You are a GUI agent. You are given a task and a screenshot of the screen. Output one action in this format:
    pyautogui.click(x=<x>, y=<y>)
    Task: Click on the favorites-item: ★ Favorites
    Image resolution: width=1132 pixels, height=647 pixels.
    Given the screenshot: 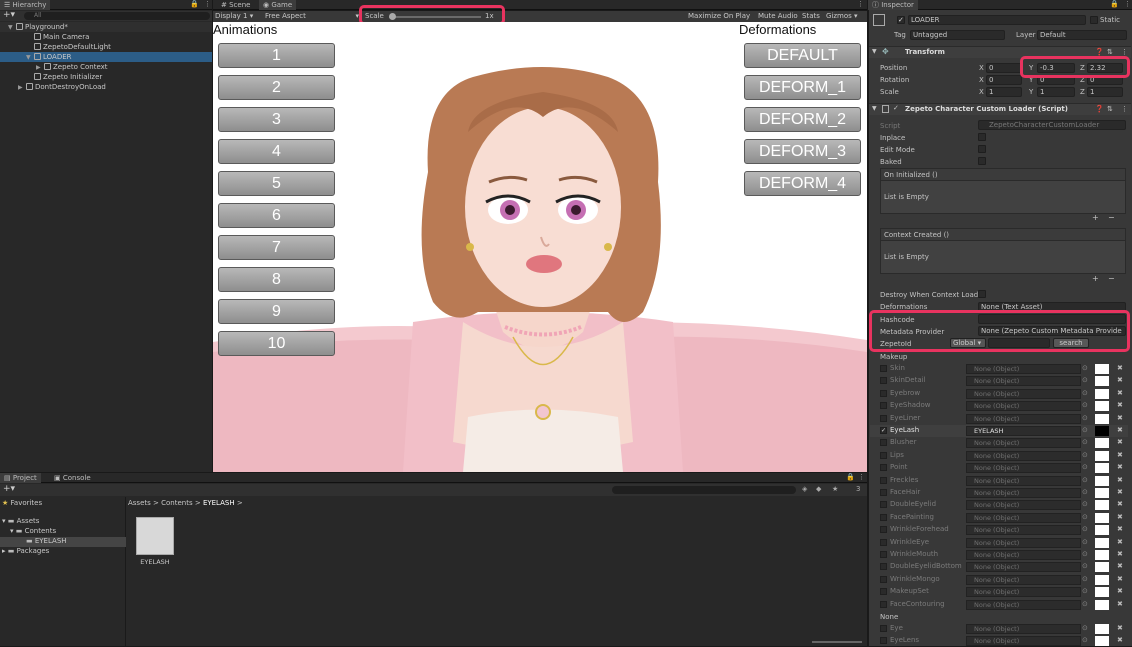 What is the action you would take?
    pyautogui.click(x=22, y=503)
    